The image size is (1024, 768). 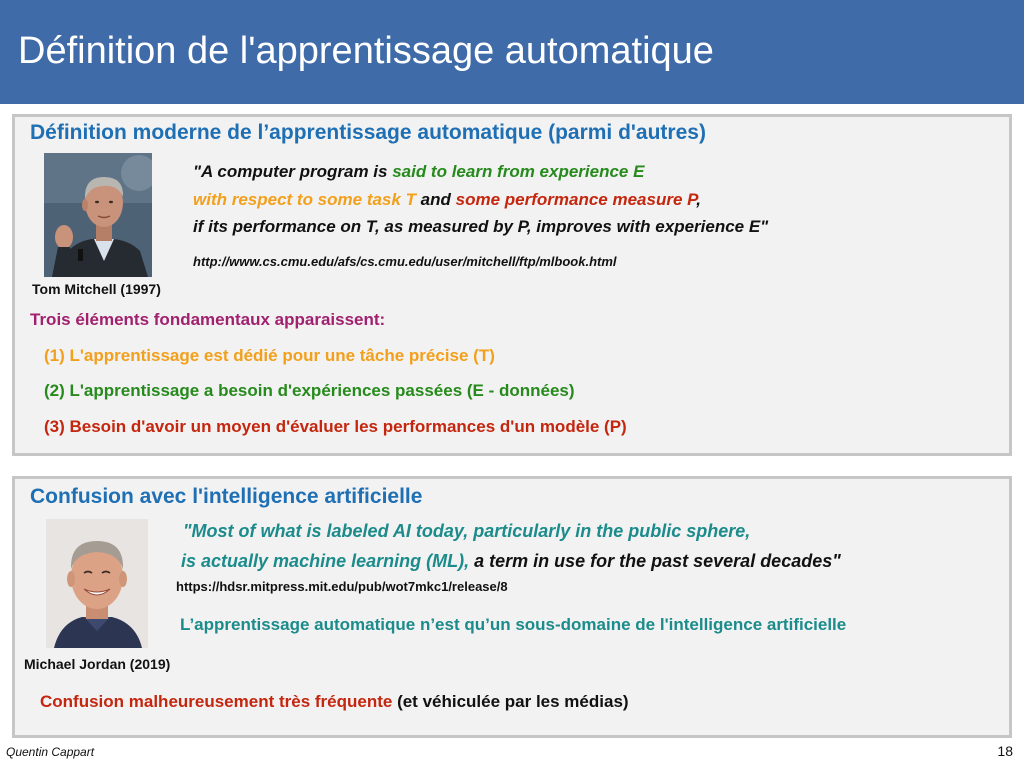 What do you see at coordinates (518, 171) in the screenshot?
I see `quote-experience: said to learn from experience E` at bounding box center [518, 171].